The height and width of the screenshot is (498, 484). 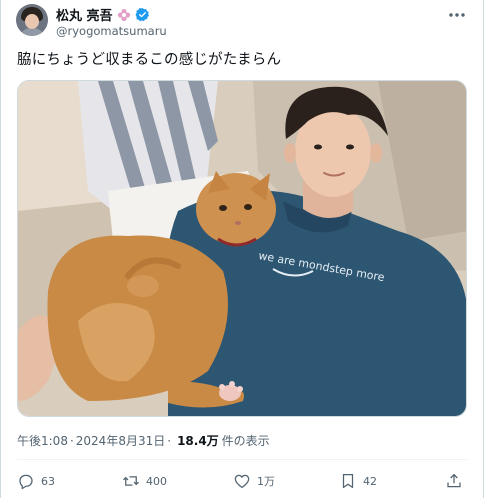 What do you see at coordinates (156, 481) in the screenshot?
I see `retweet-count: 400` at bounding box center [156, 481].